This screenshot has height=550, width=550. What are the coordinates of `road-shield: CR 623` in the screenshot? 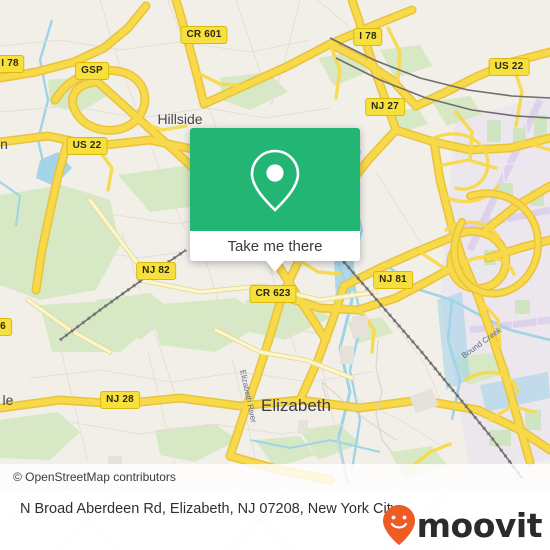 It's located at (273, 294).